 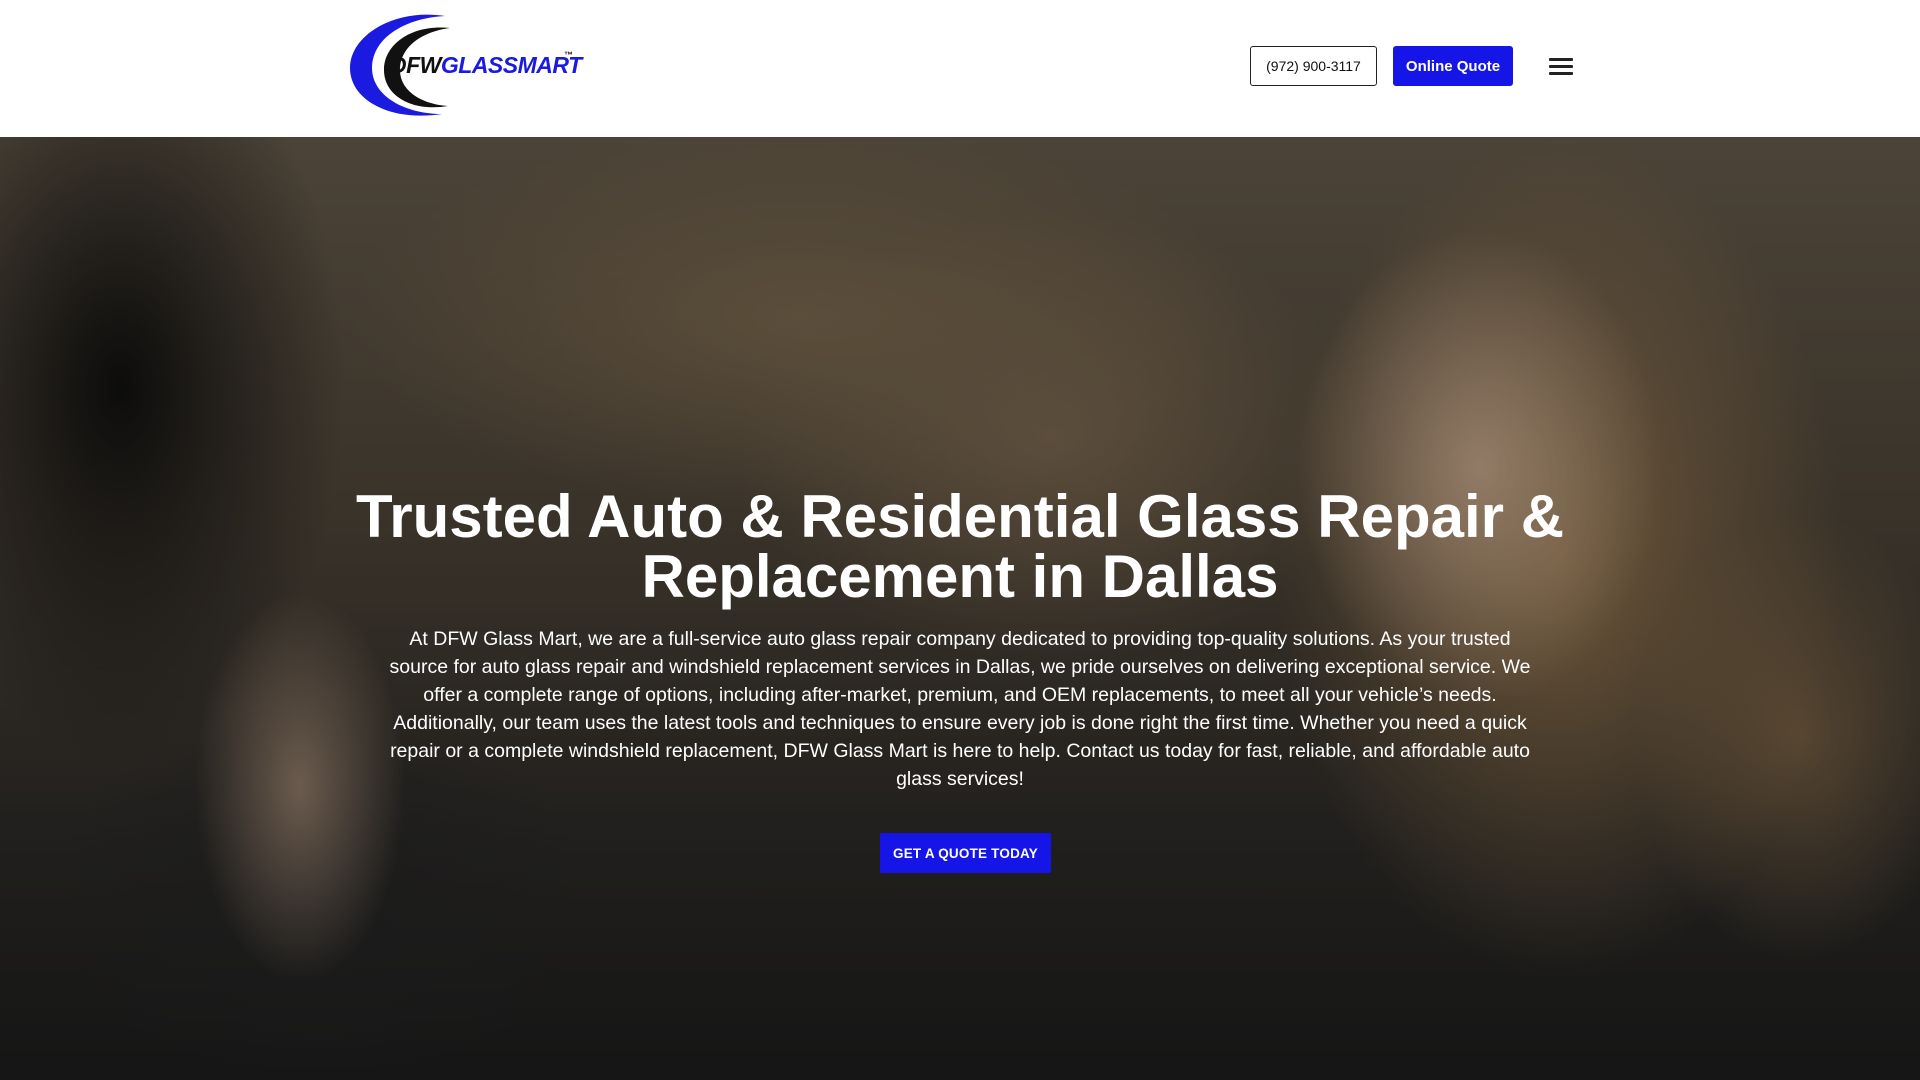 What do you see at coordinates (1453, 66) in the screenshot?
I see `online-quote-button: Online Quote` at bounding box center [1453, 66].